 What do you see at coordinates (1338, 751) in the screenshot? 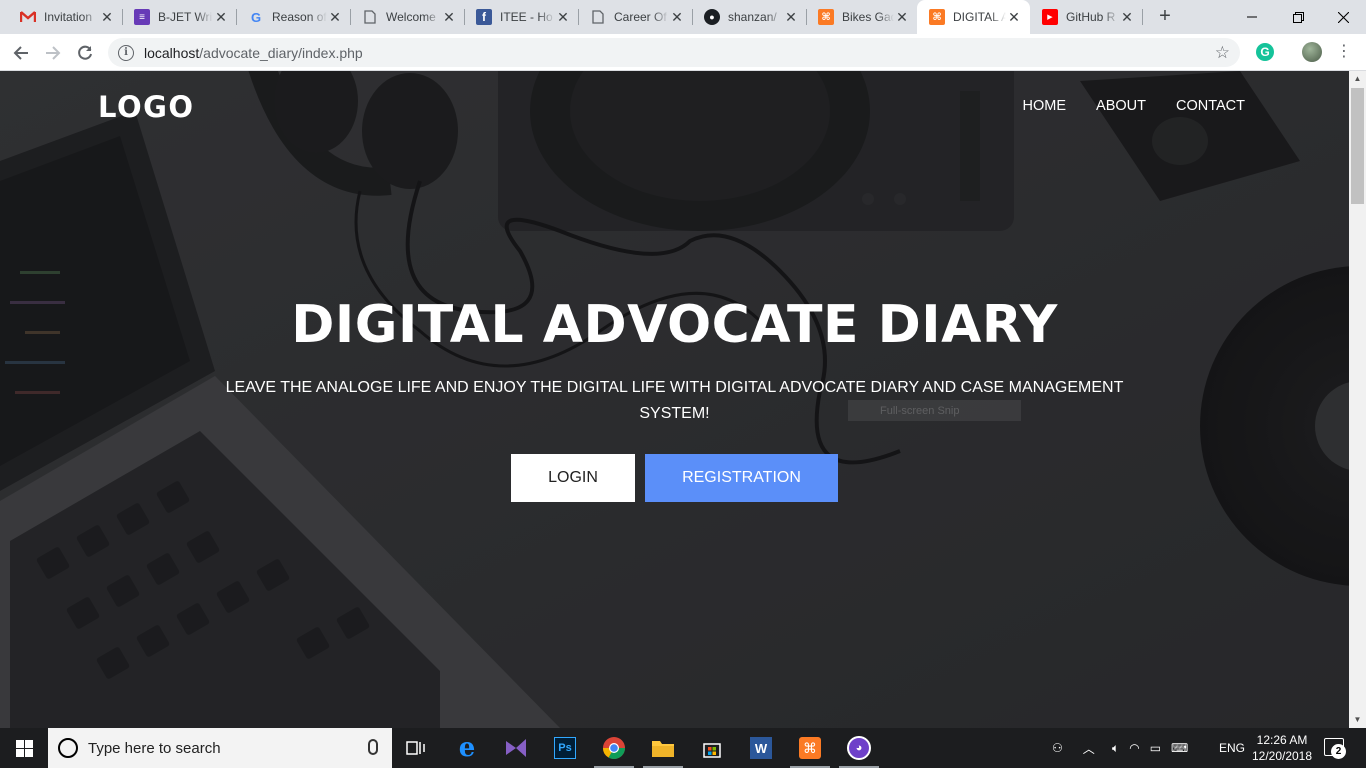
I see `notification-count-badge: 2` at bounding box center [1338, 751].